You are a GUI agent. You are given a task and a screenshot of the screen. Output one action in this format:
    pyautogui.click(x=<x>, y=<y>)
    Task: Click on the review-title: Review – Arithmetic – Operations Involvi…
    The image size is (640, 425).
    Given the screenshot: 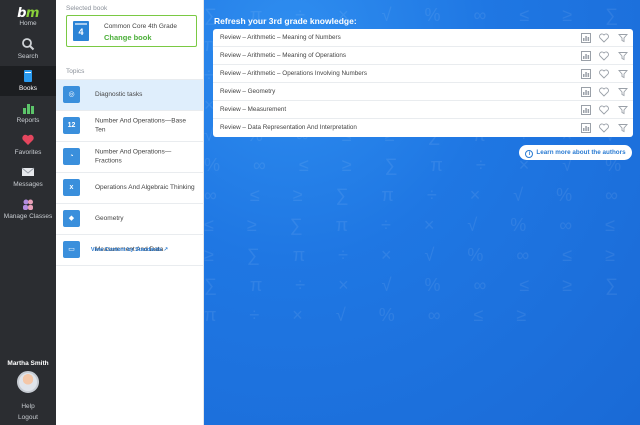 What is the action you would take?
    pyautogui.click(x=293, y=73)
    